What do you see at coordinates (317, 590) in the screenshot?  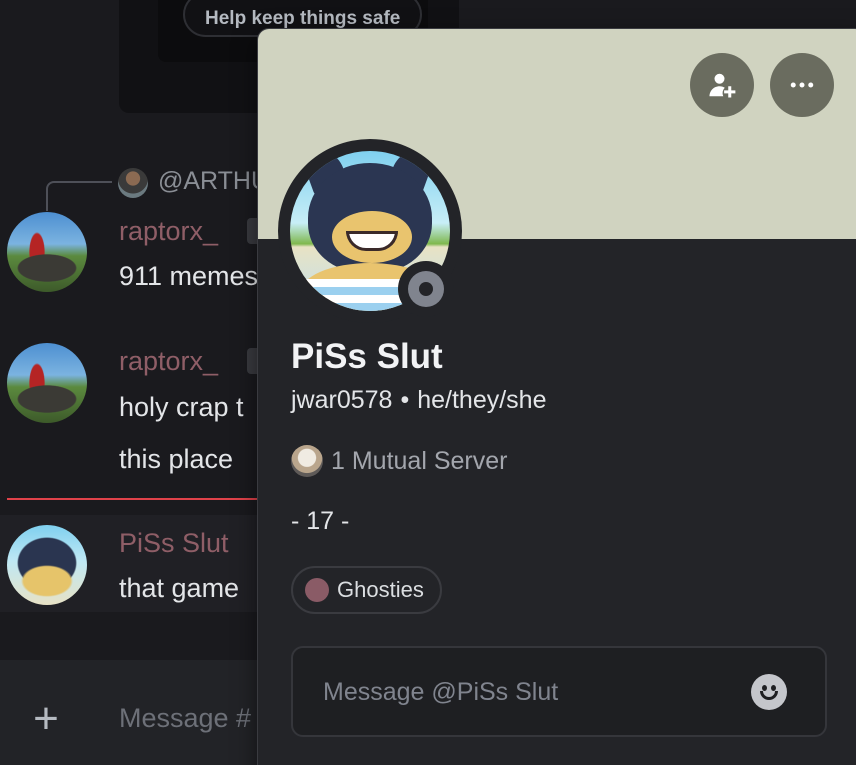 I see `role-color-dot` at bounding box center [317, 590].